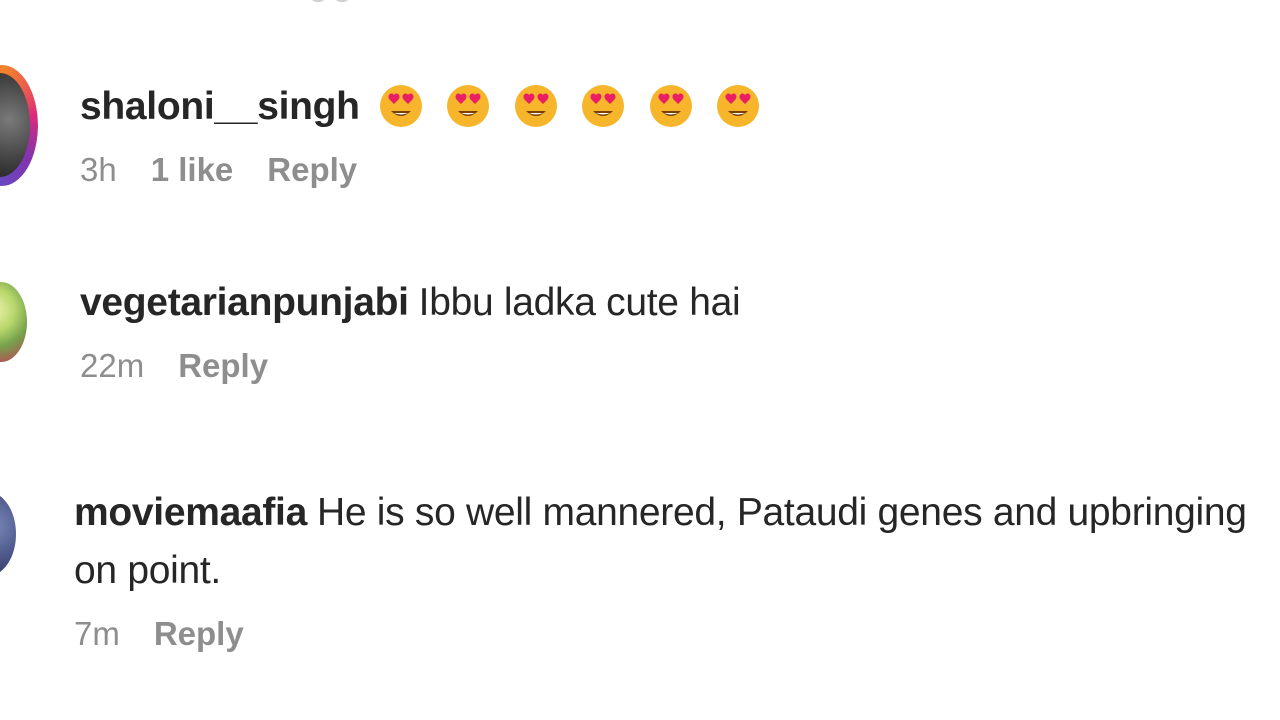 The width and height of the screenshot is (1280, 720). I want to click on comment-meta: 3h 1 like Reply, so click(670, 170).